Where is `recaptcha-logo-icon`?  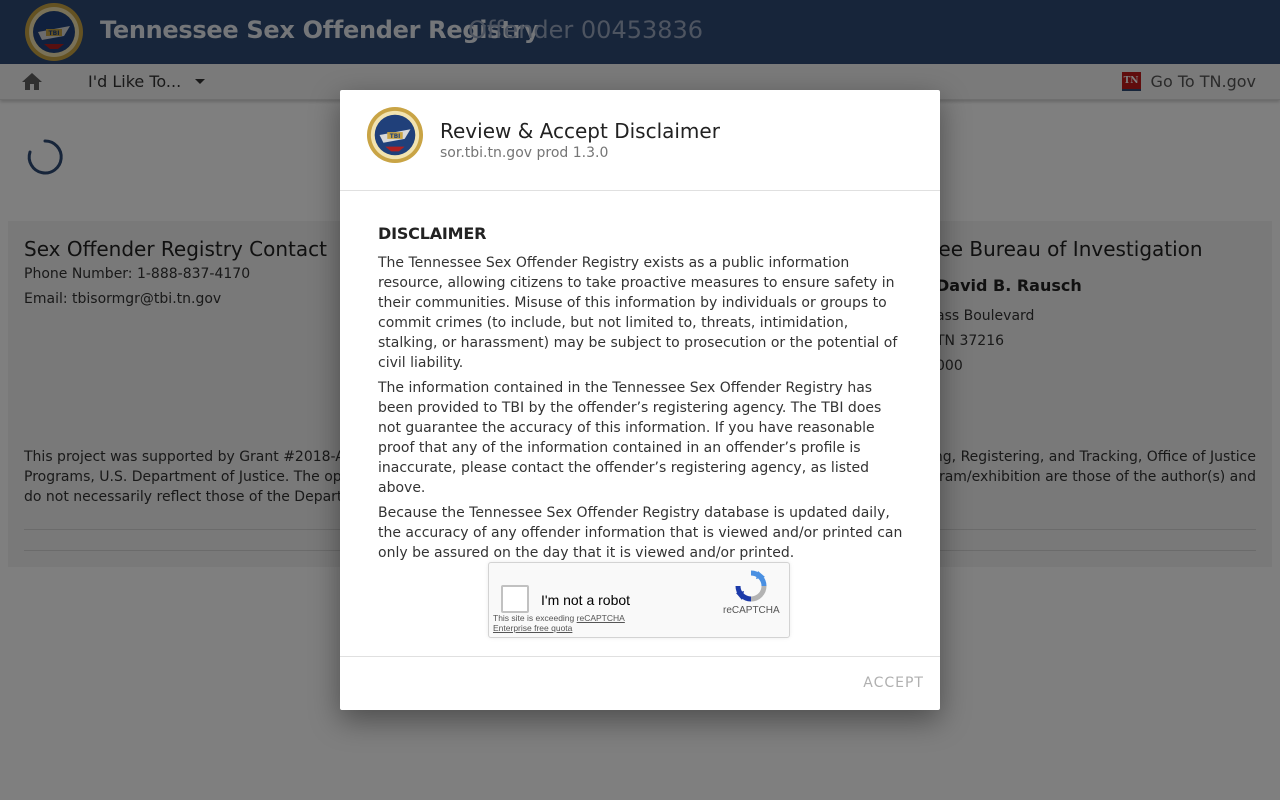
recaptcha-logo-icon is located at coordinates (751, 586).